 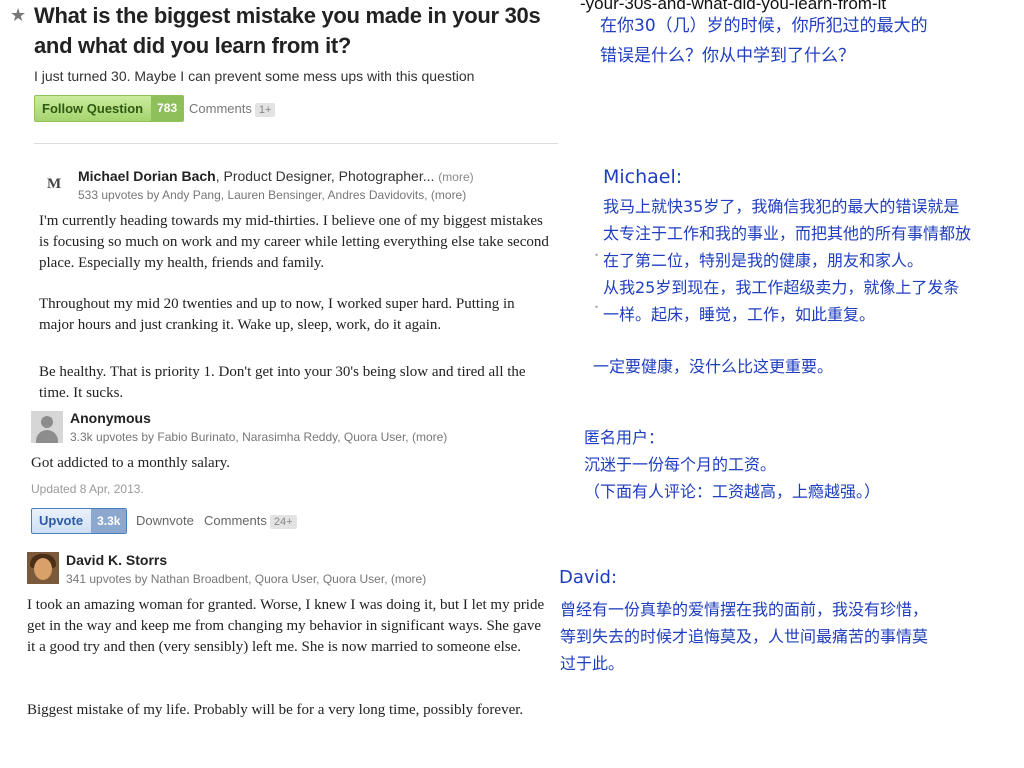 I want to click on answer-author-line: Anonymous, so click(x=110, y=418).